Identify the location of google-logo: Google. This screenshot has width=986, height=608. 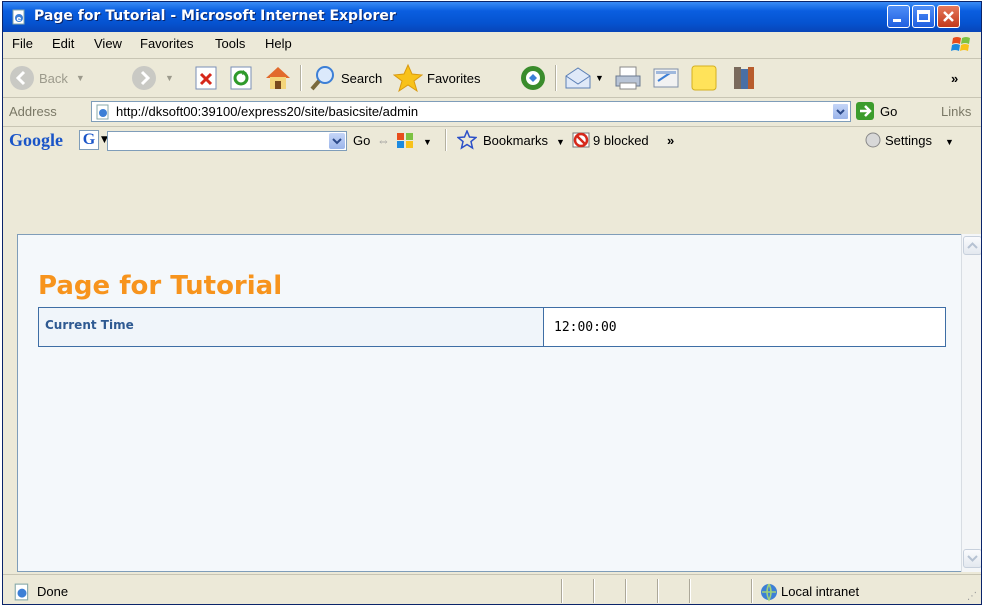
(36, 140).